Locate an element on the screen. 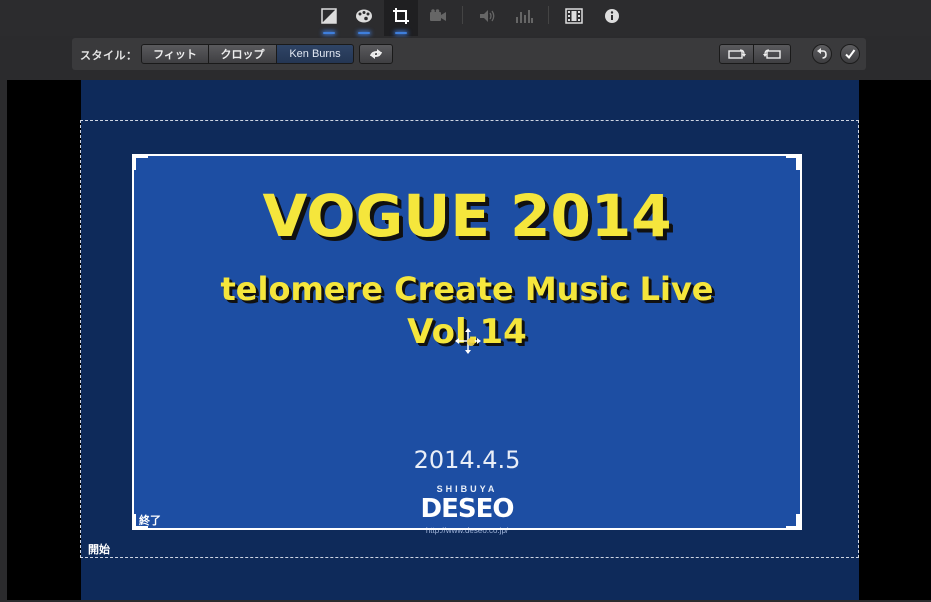  stabilization-icon is located at coordinates (438, 15).